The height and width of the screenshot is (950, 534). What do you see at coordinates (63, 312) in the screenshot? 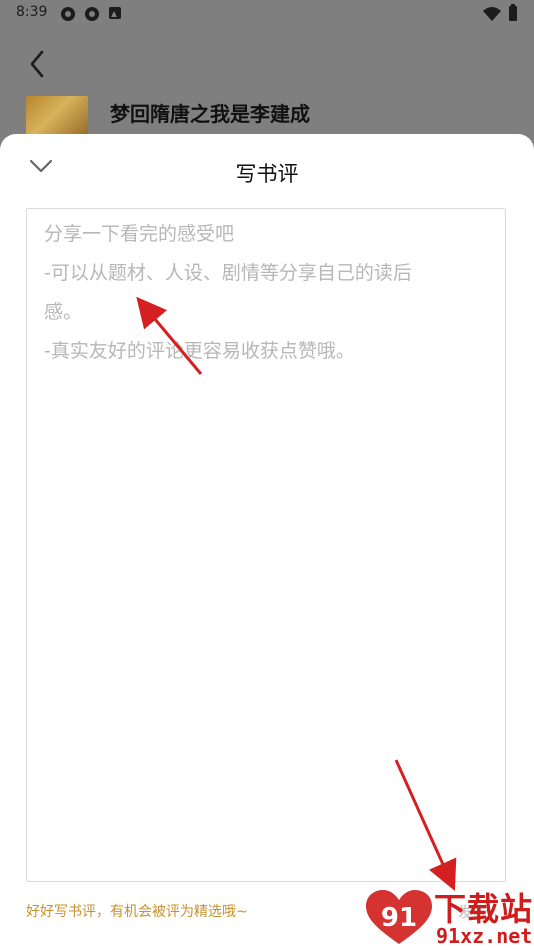
I see `placeholder-line: 感。` at bounding box center [63, 312].